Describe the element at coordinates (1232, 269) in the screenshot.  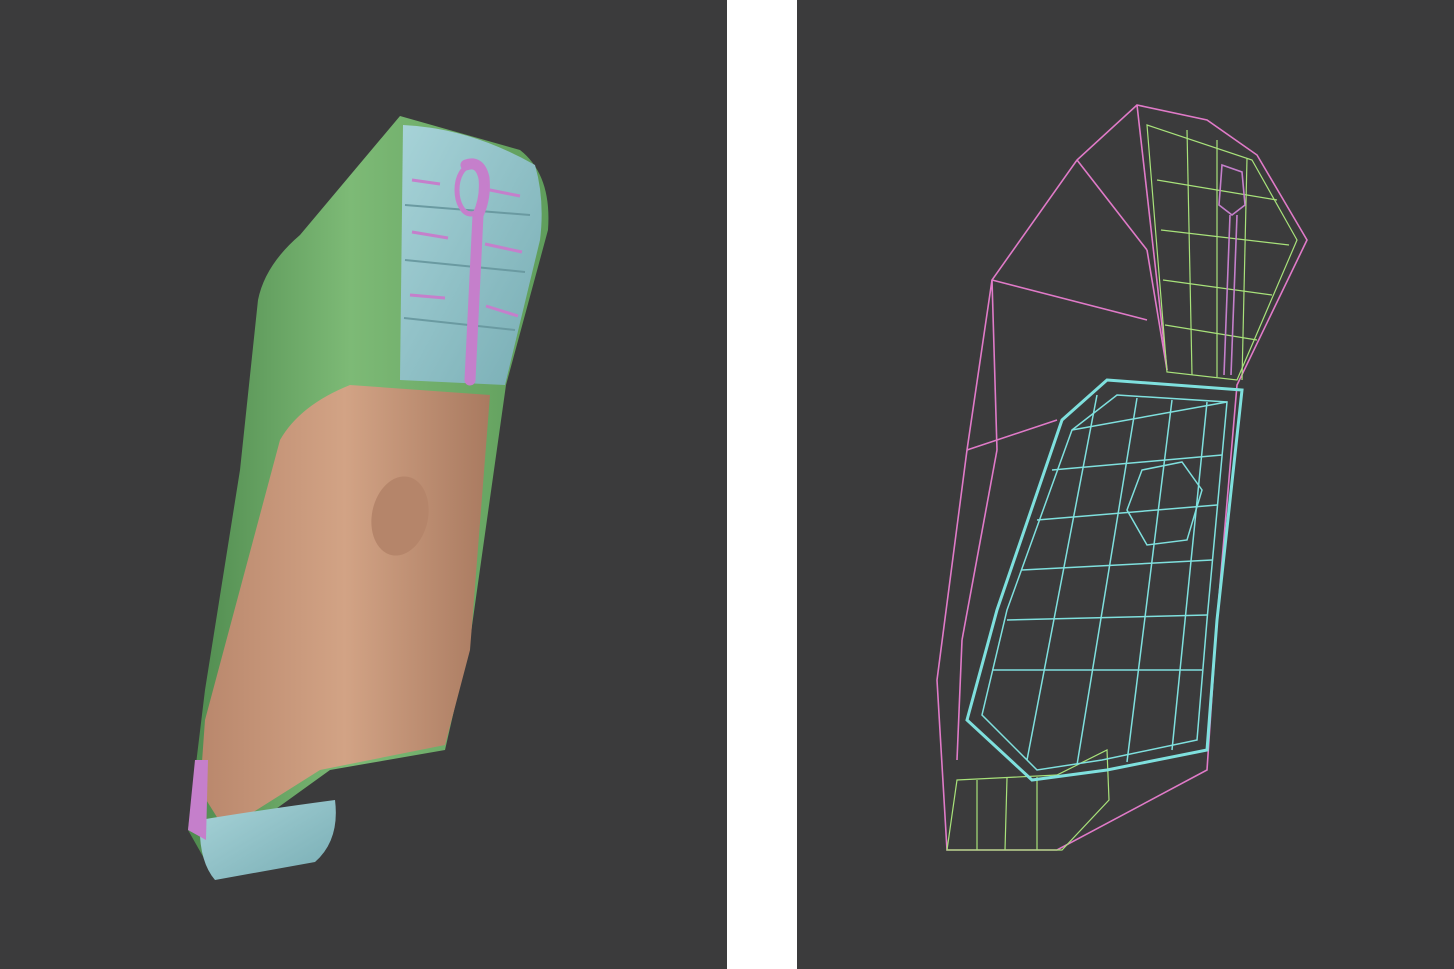
I see `wire-keyhole` at that location.